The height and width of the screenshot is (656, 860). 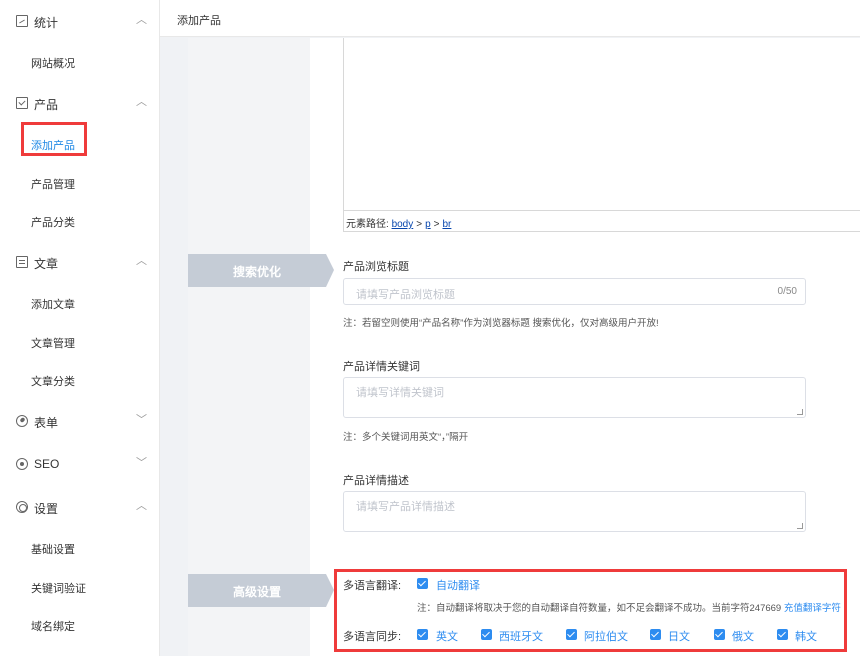 What do you see at coordinates (53, 343) in the screenshot?
I see `sidebar-item-article-manage: 文章管理` at bounding box center [53, 343].